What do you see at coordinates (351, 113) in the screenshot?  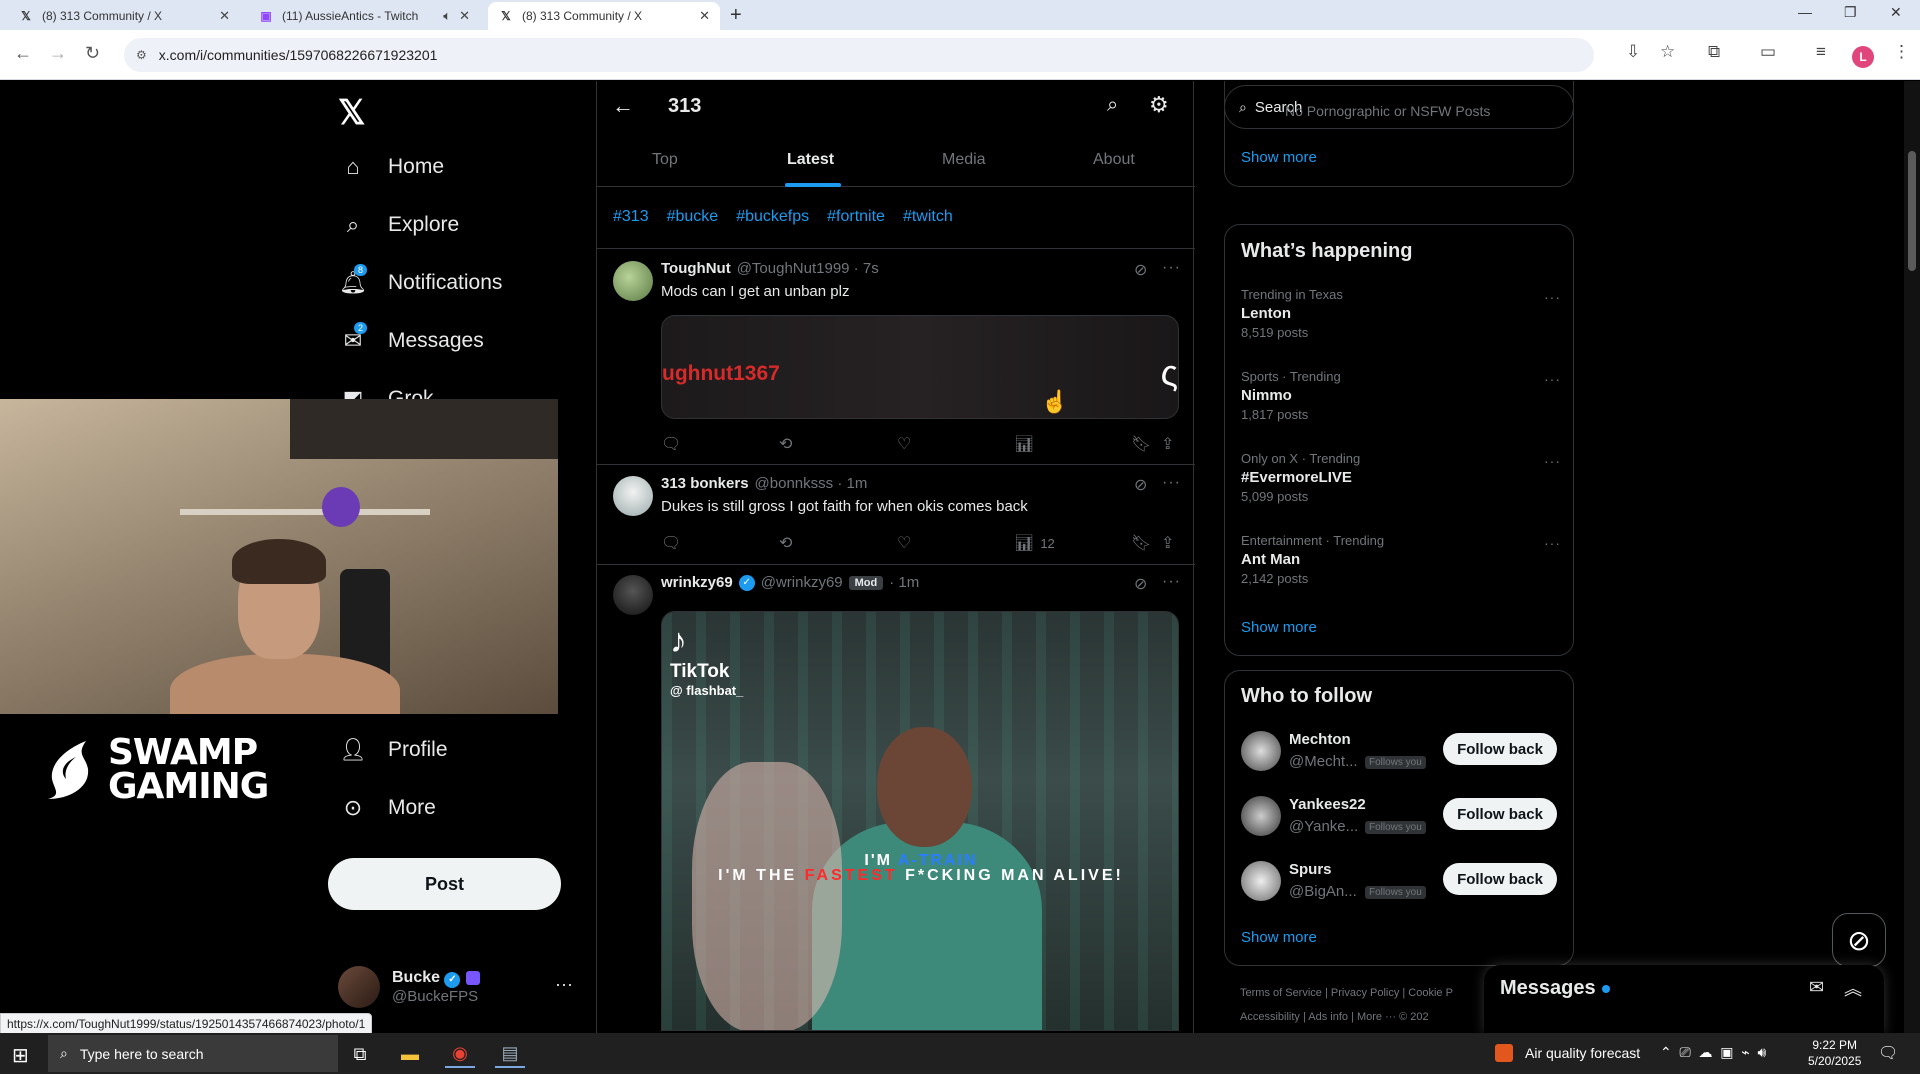 I see `x-logo-icon: 𝕏` at bounding box center [351, 113].